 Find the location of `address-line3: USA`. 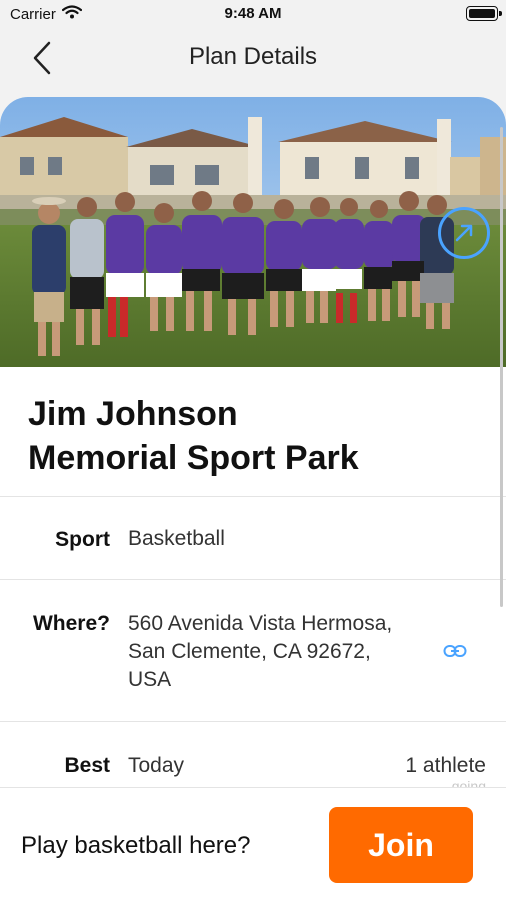

address-line3: USA is located at coordinates (150, 679).